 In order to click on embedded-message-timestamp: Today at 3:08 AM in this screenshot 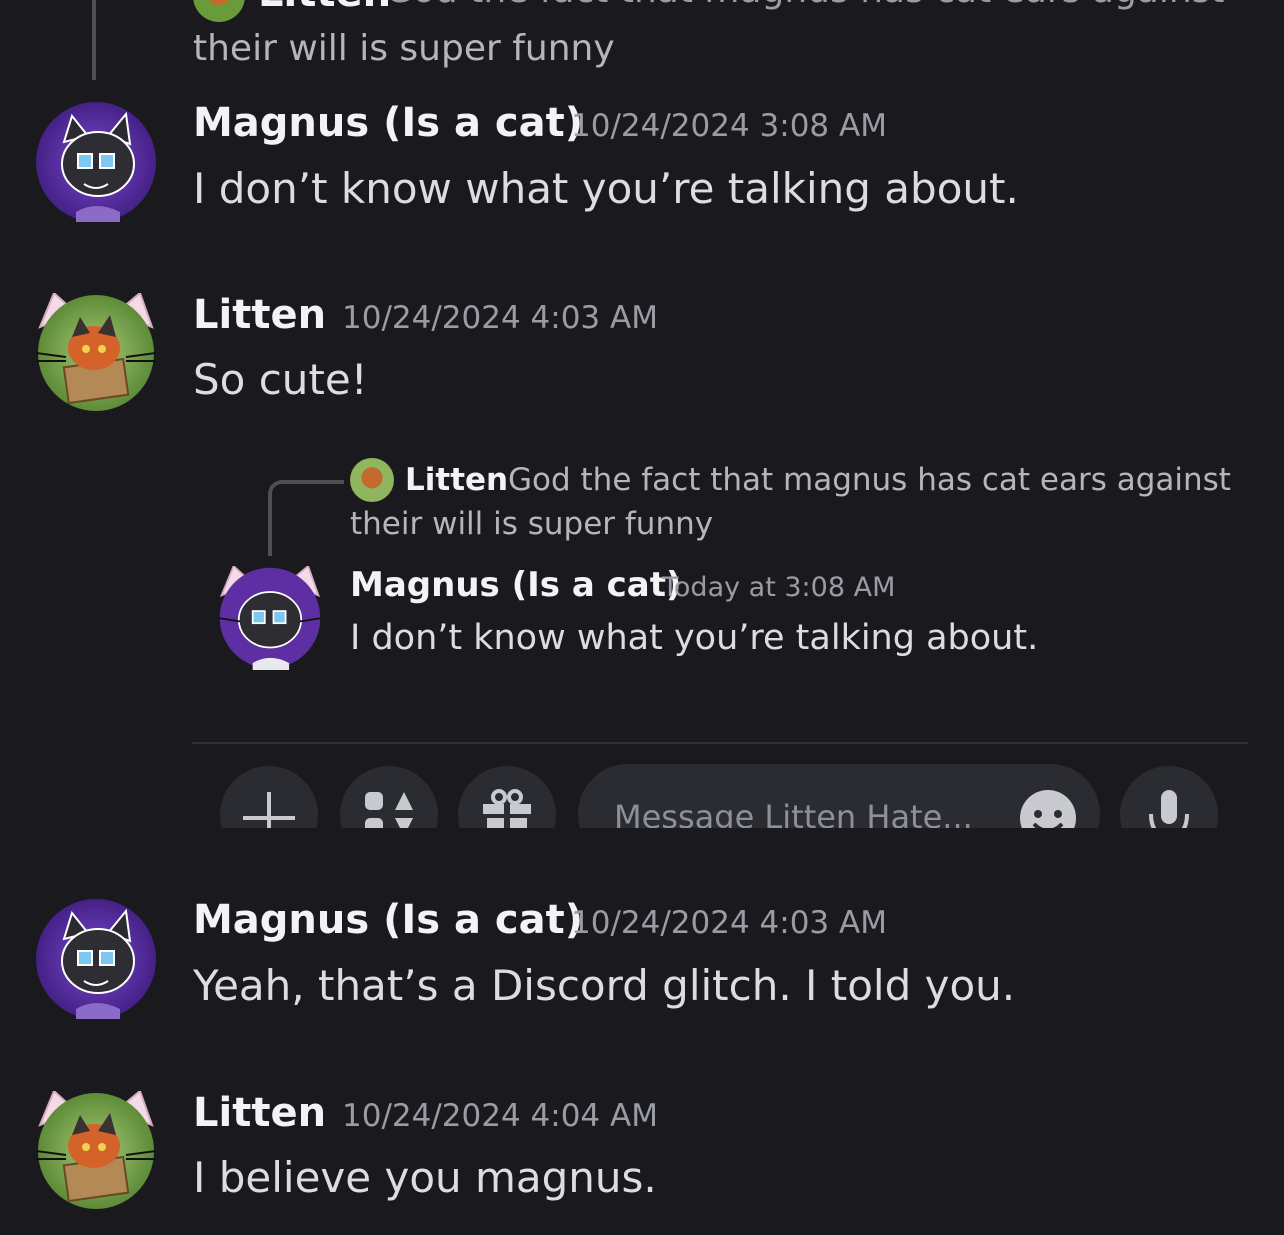, I will do `click(779, 587)`.